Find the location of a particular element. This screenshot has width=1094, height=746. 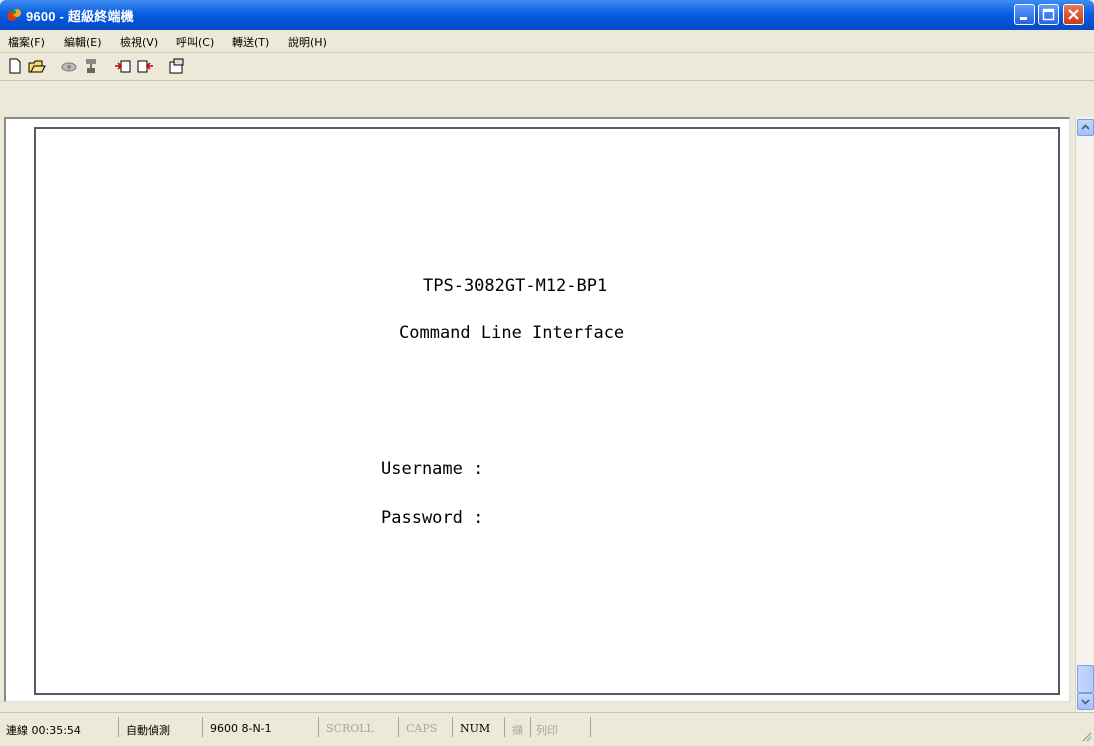

scroll-up-button is located at coordinates (1085, 127).